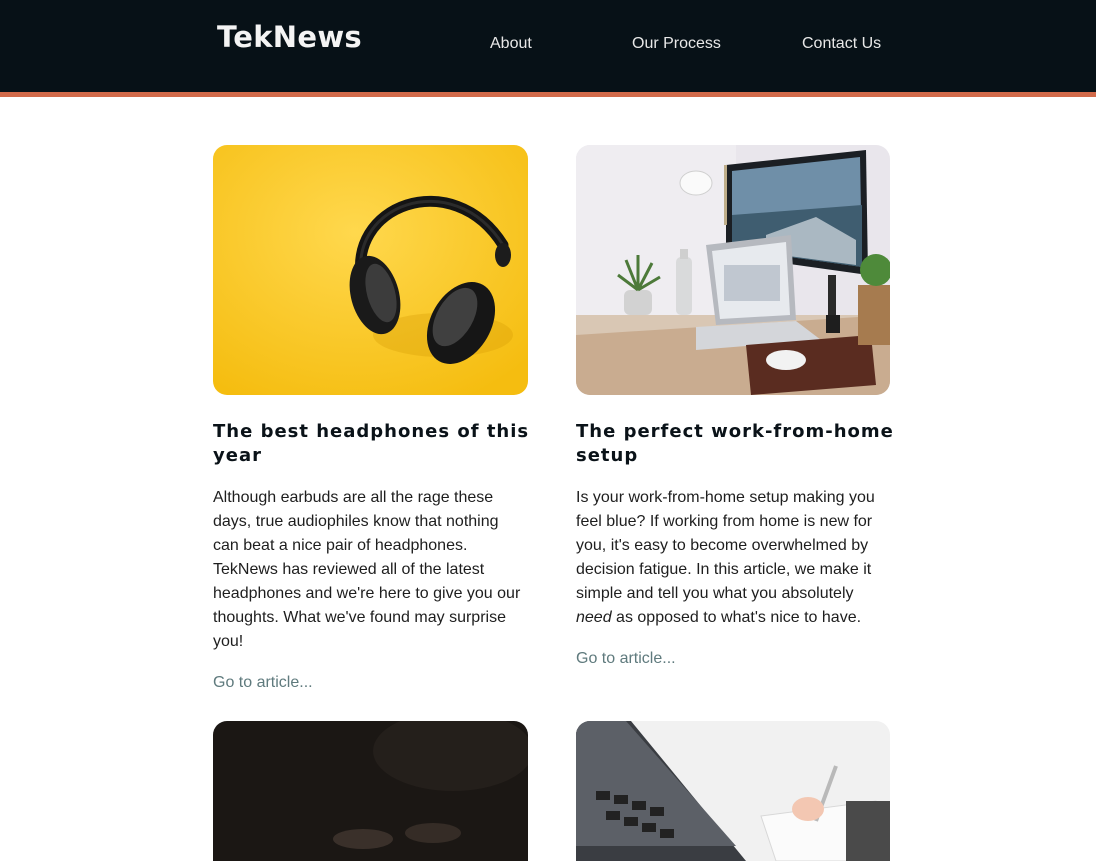 Image resolution: width=1096 pixels, height=861 pixels. I want to click on article-image-dark-hands, so click(370, 791).